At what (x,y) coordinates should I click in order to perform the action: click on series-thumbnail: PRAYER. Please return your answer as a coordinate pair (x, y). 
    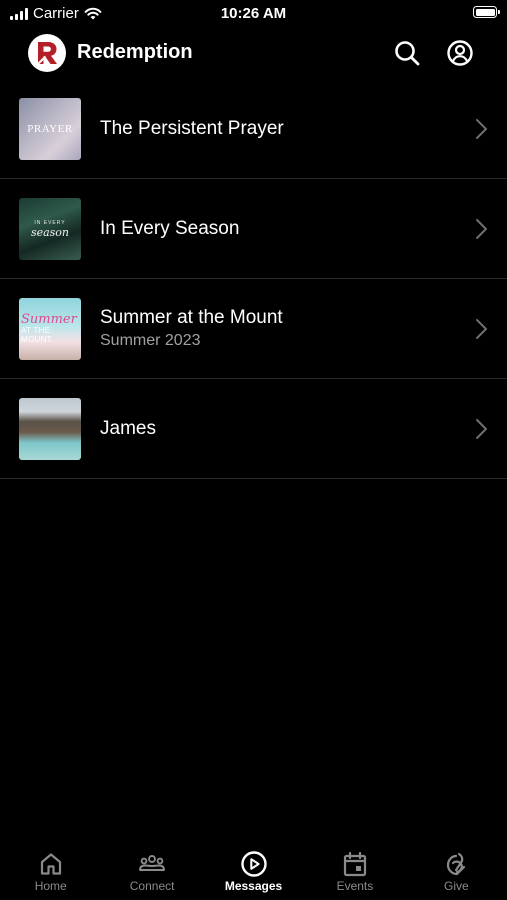
    Looking at the image, I should click on (50, 129).